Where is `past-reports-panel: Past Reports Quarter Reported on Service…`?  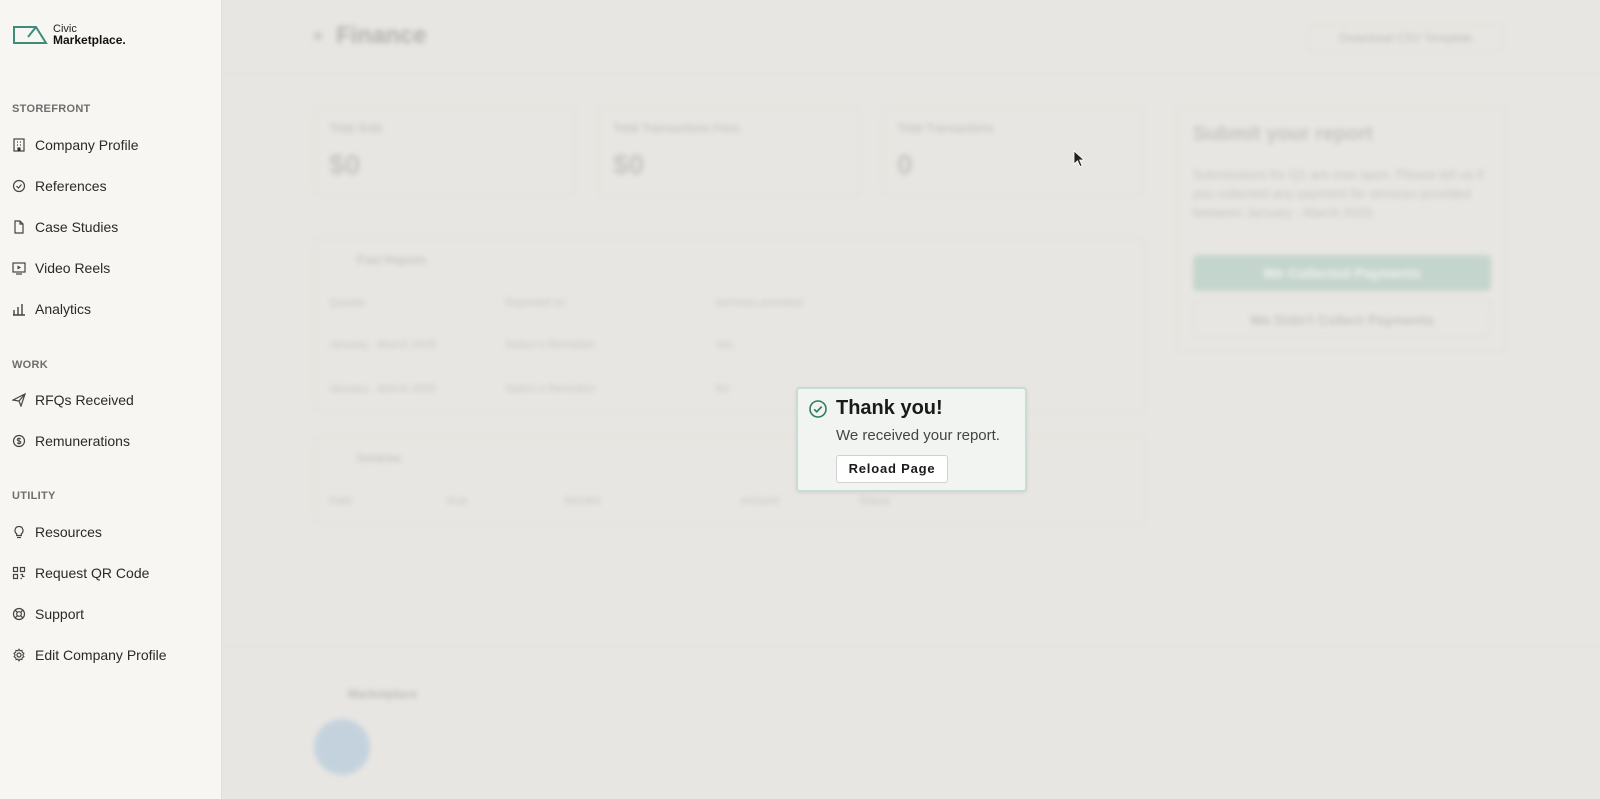
past-reports-panel: Past Reports Quarter Reported on Service… is located at coordinates (730, 325).